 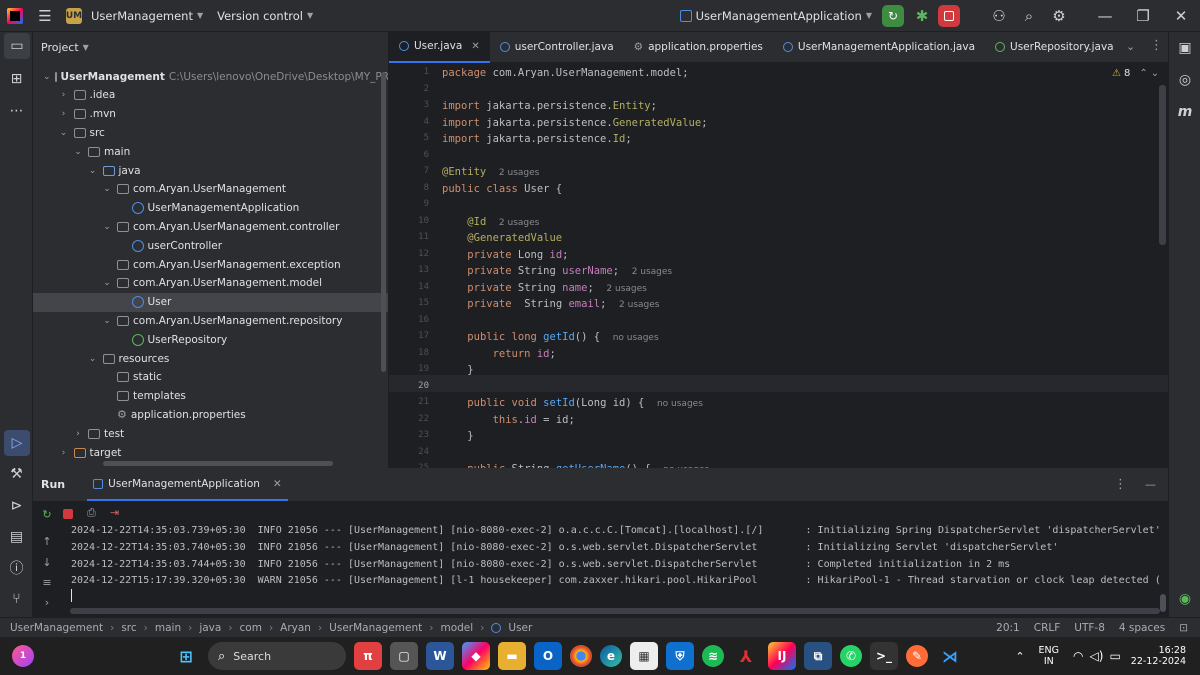 I want to click on ide-logo-icon, so click(x=15, y=16).